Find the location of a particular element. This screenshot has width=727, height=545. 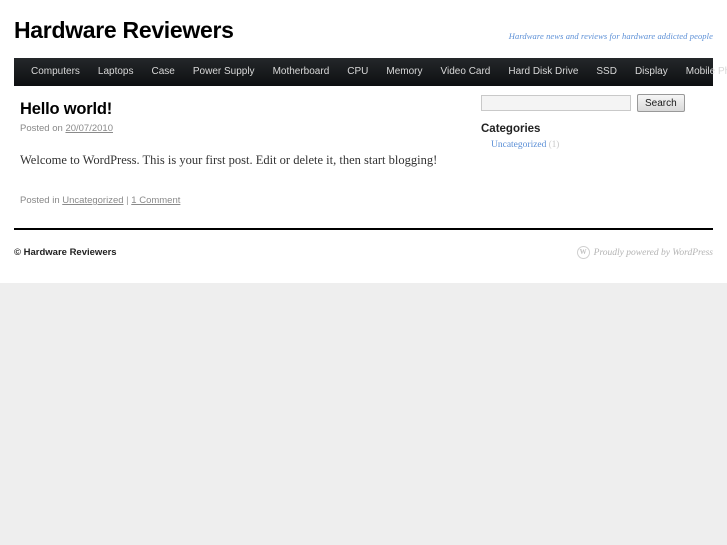

nav-link-motherboard: Motherboard is located at coordinates (301, 72).